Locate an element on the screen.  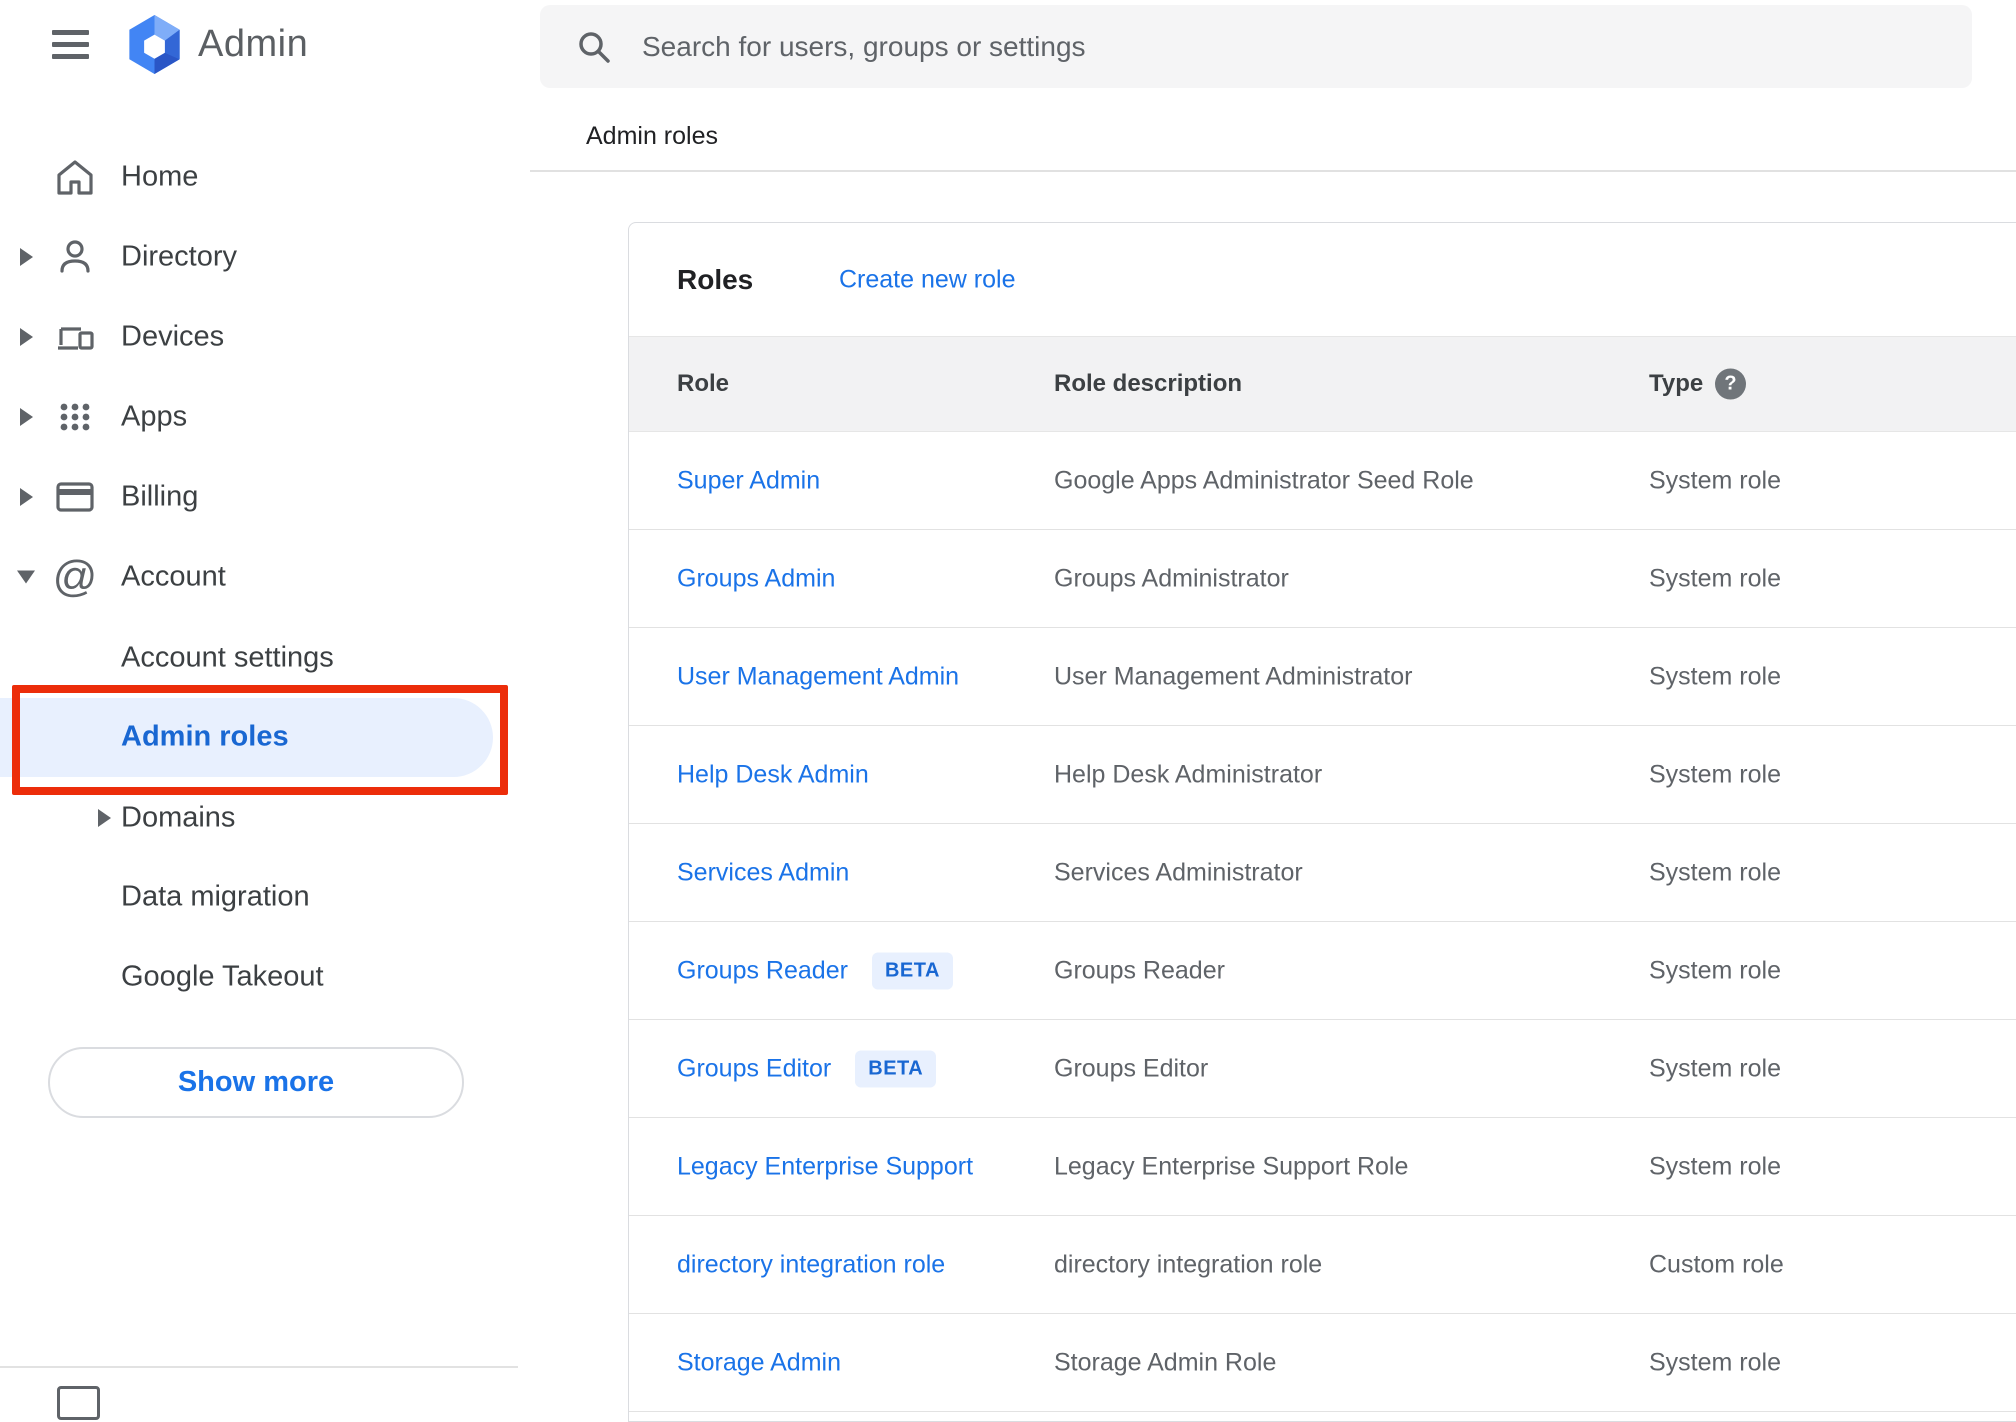
breadcrumb: Admin roles is located at coordinates (652, 136).